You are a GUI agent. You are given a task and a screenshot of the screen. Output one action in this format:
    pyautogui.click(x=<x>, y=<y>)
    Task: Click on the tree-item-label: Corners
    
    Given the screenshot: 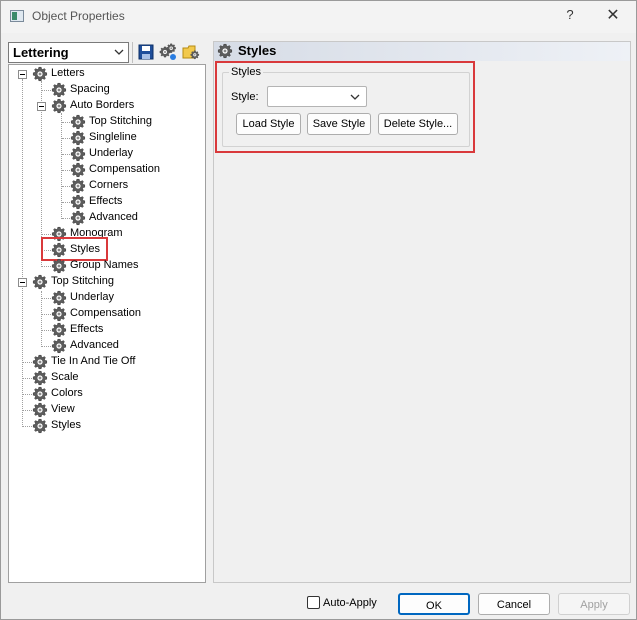 What is the action you would take?
    pyautogui.click(x=109, y=185)
    